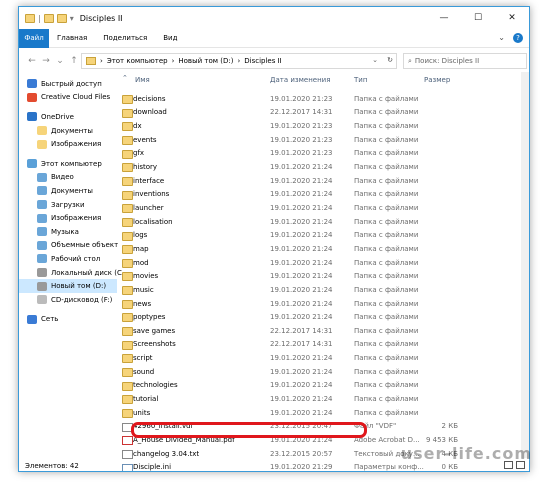 This screenshot has width=550, height=489. What do you see at coordinates (437, 80) in the screenshot?
I see `column-size: Размер` at bounding box center [437, 80].